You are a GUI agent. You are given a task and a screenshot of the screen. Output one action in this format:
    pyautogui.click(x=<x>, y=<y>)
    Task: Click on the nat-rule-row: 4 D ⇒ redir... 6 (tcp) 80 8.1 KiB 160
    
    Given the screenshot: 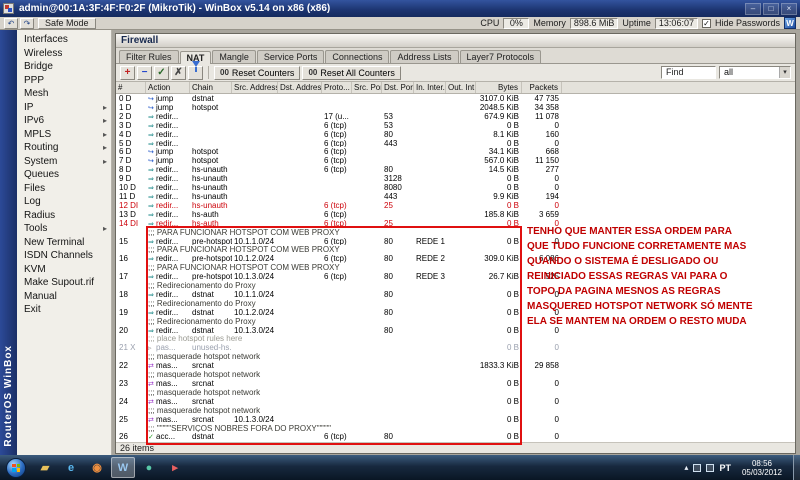 What is the action you would take?
    pyautogui.click(x=455, y=134)
    